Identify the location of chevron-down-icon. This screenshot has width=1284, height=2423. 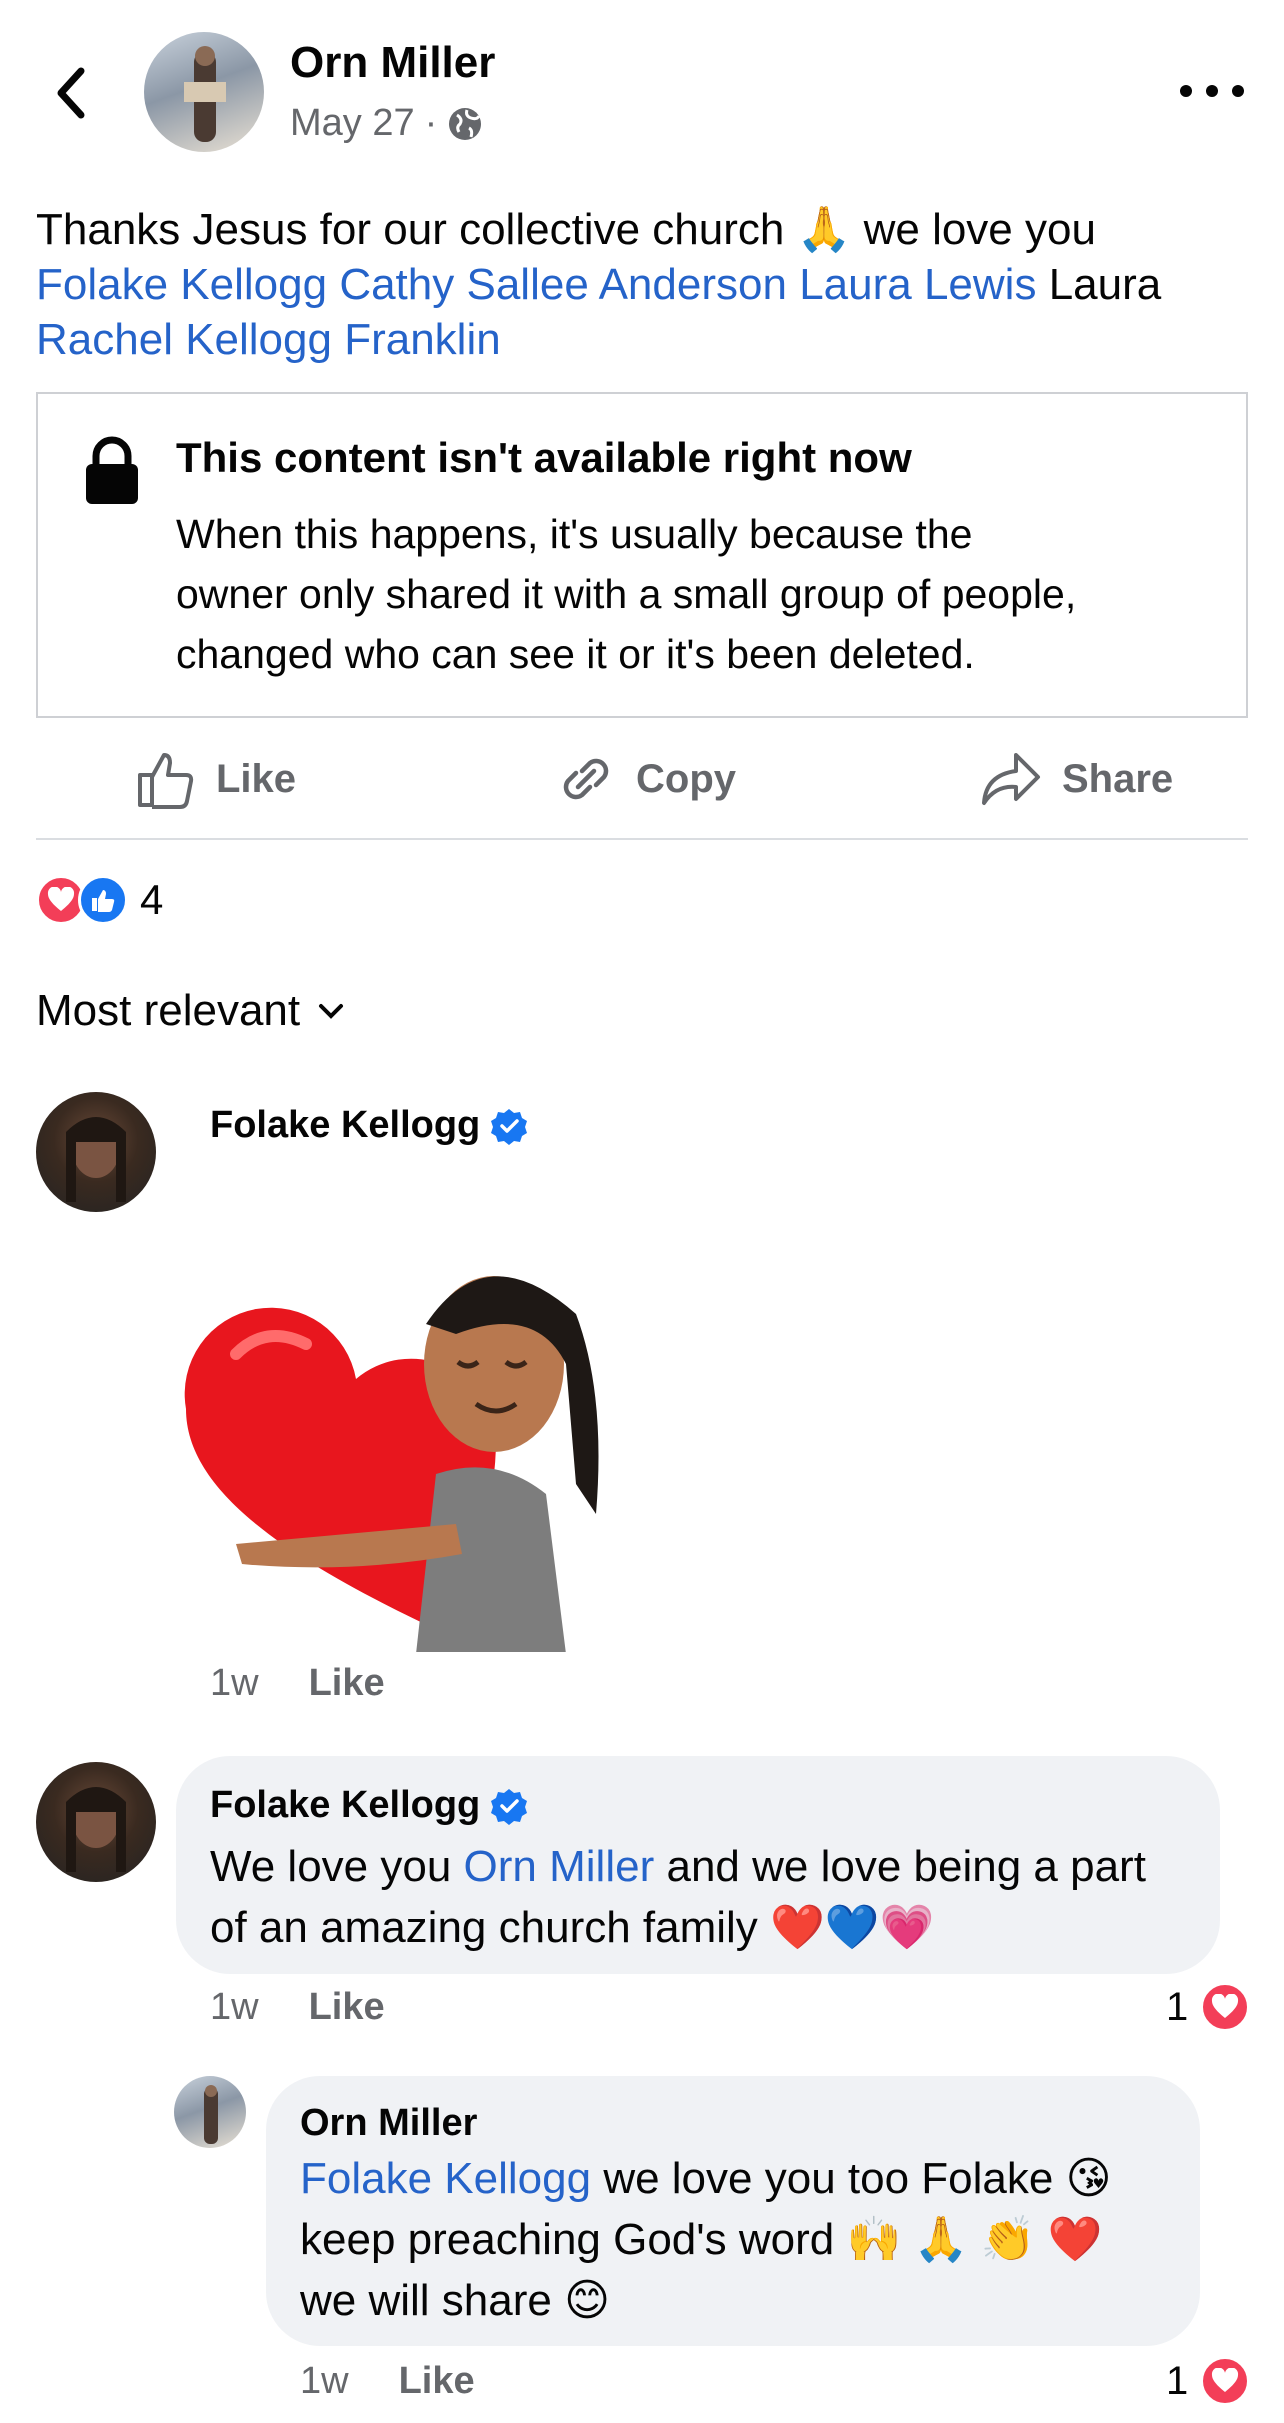
(331, 1011).